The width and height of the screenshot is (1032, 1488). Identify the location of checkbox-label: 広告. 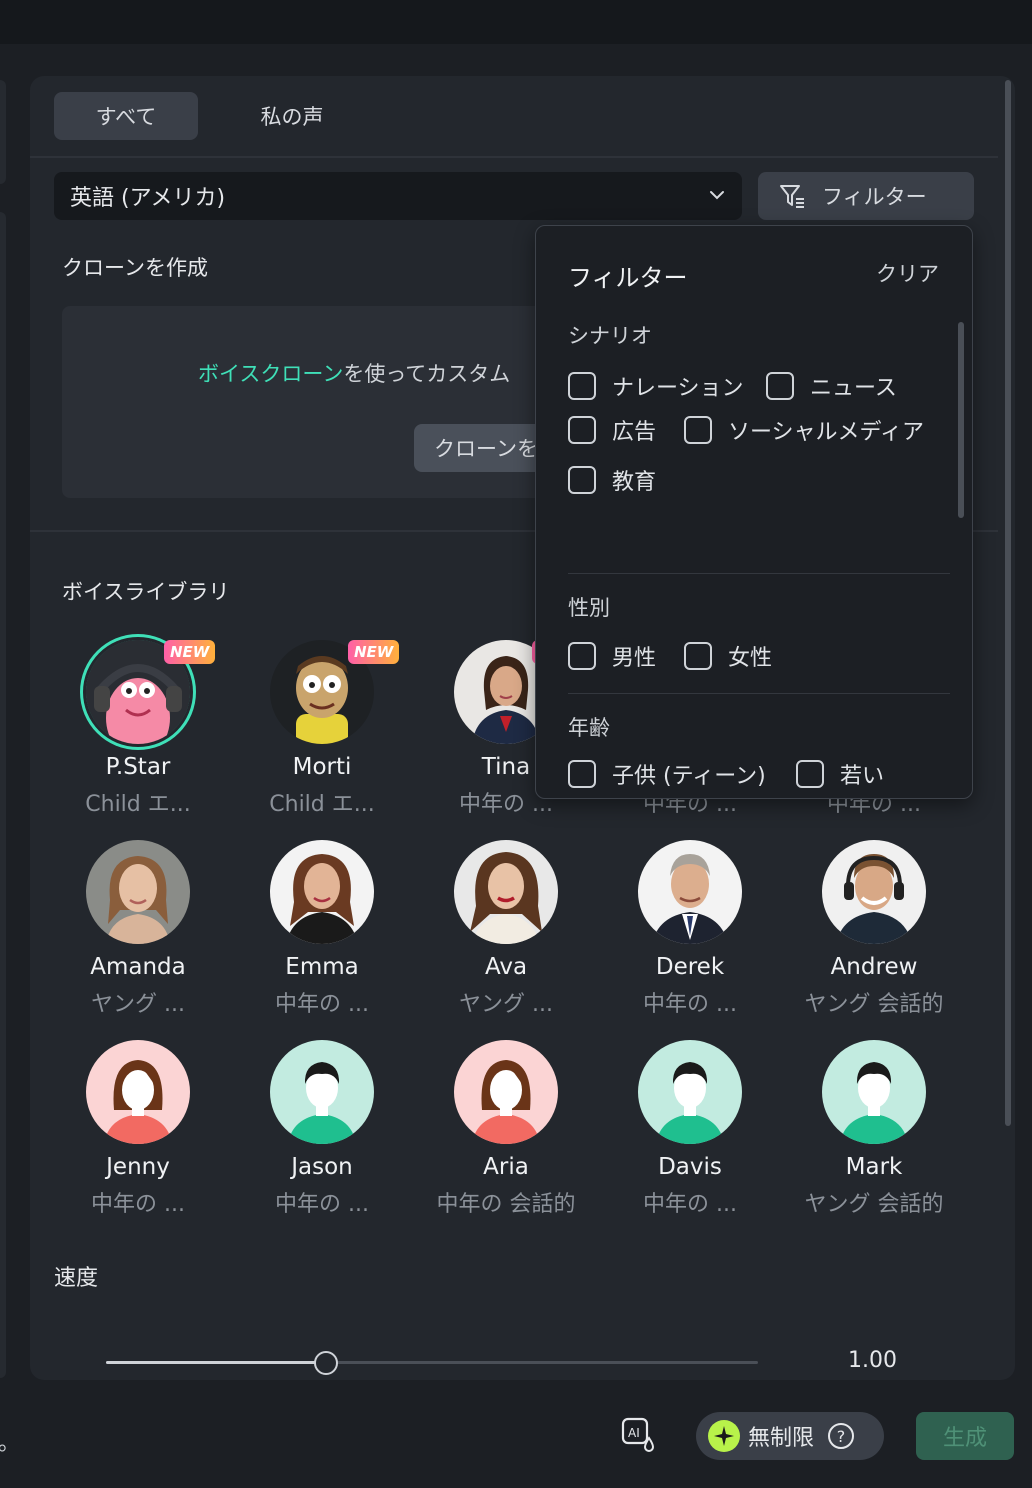
(634, 432).